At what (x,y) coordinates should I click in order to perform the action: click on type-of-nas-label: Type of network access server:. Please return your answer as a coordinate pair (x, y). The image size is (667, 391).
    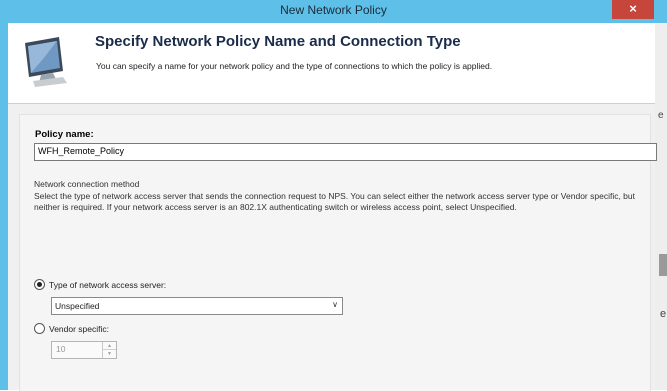
    Looking at the image, I should click on (108, 284).